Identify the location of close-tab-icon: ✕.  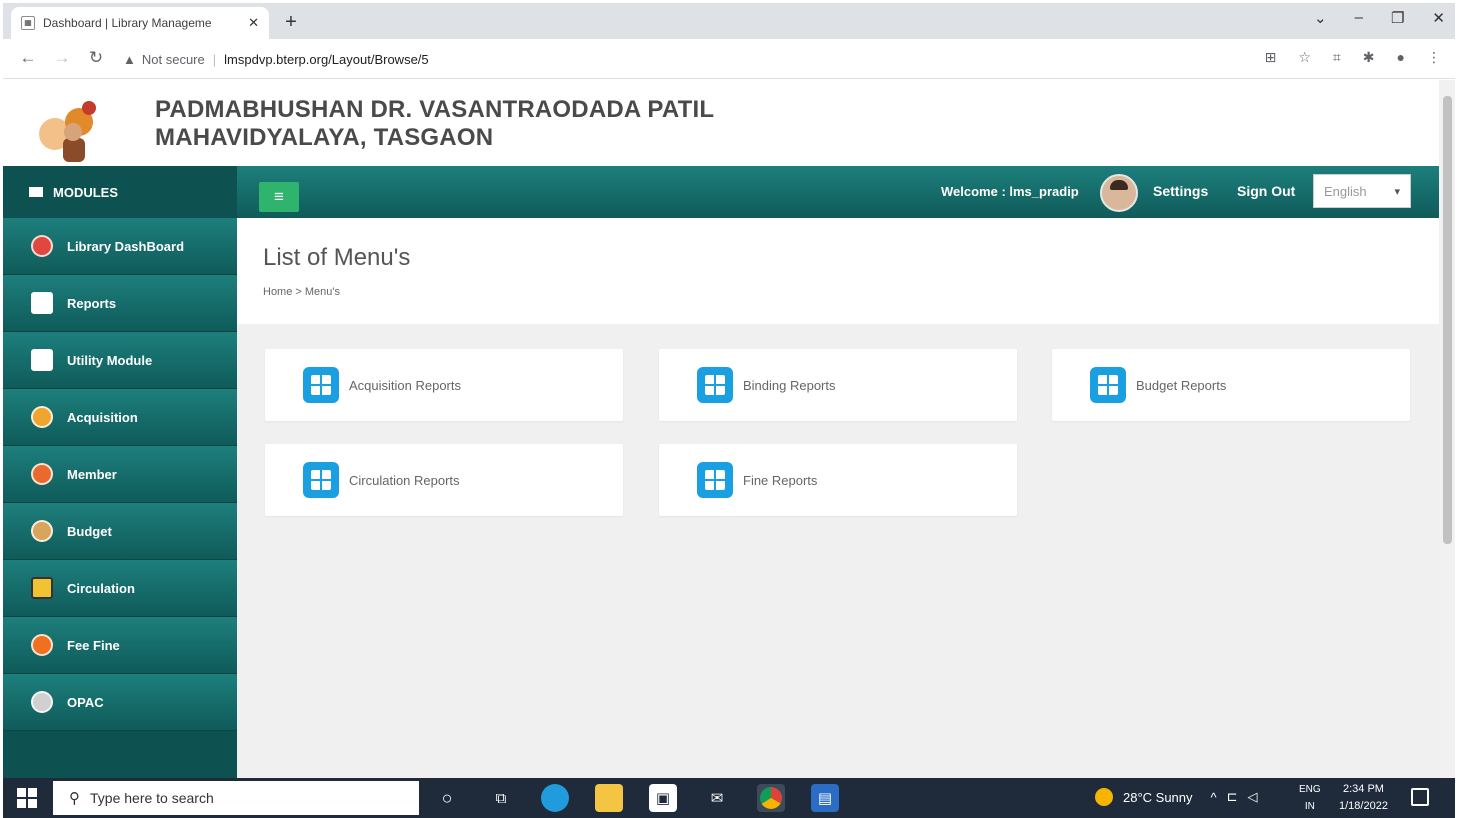
(253, 23).